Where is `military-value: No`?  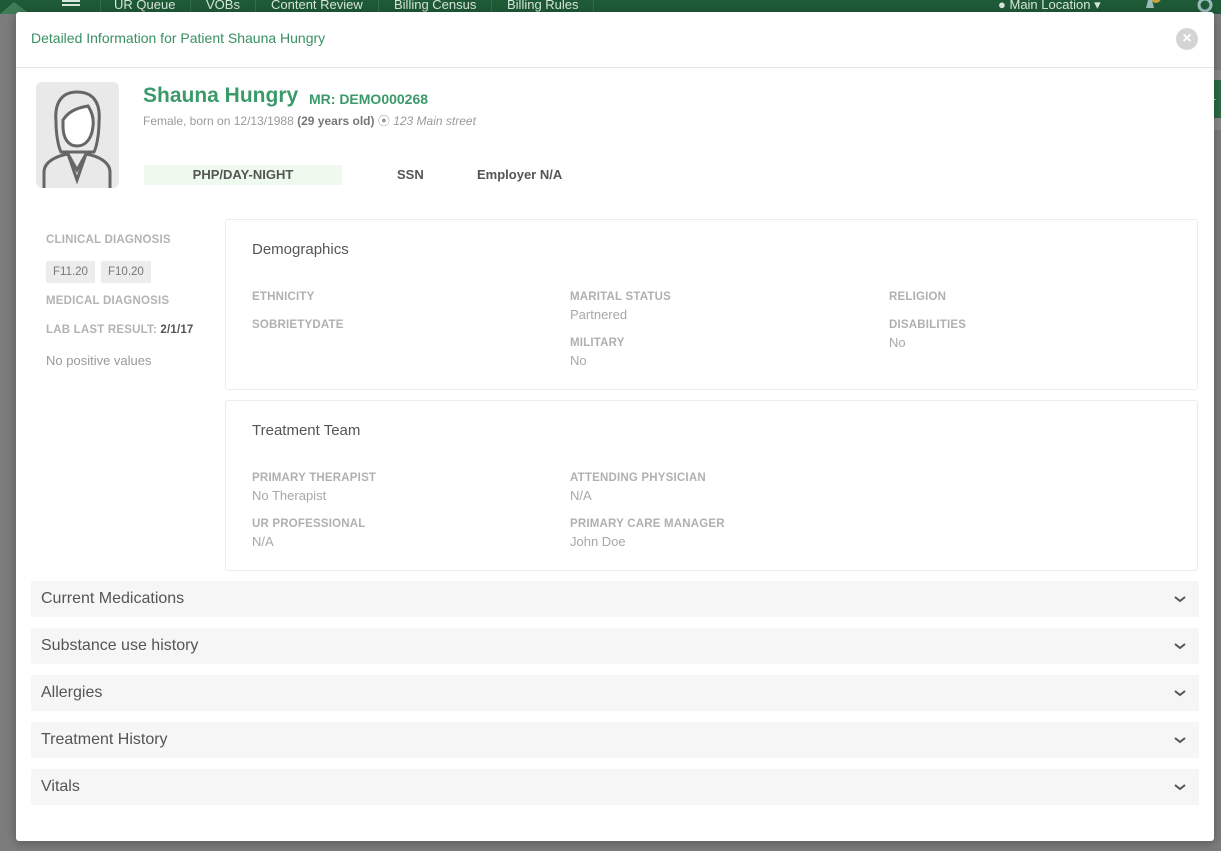
military-value: No is located at coordinates (578, 360).